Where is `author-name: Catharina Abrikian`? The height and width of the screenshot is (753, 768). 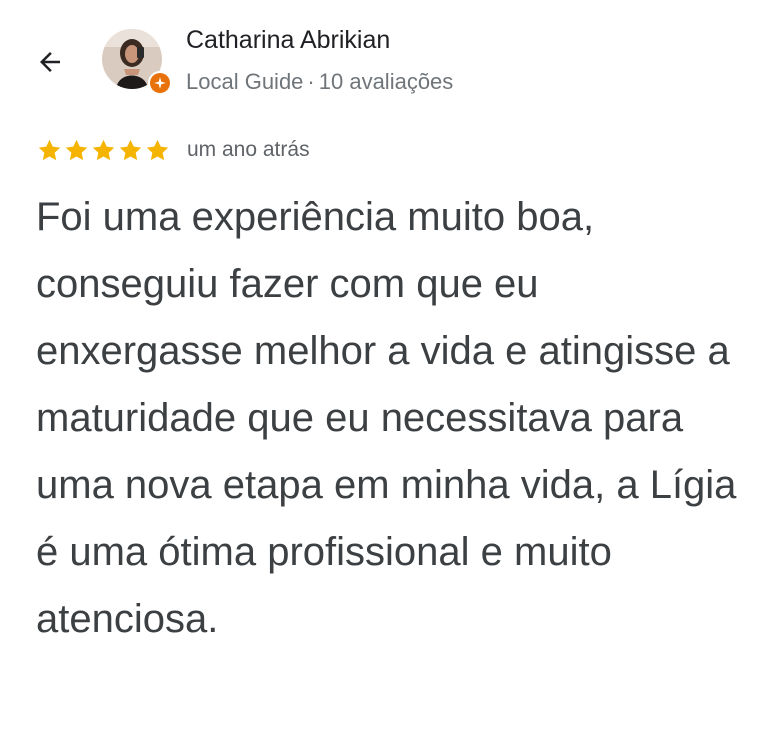
author-name: Catharina Abrikian is located at coordinates (288, 40).